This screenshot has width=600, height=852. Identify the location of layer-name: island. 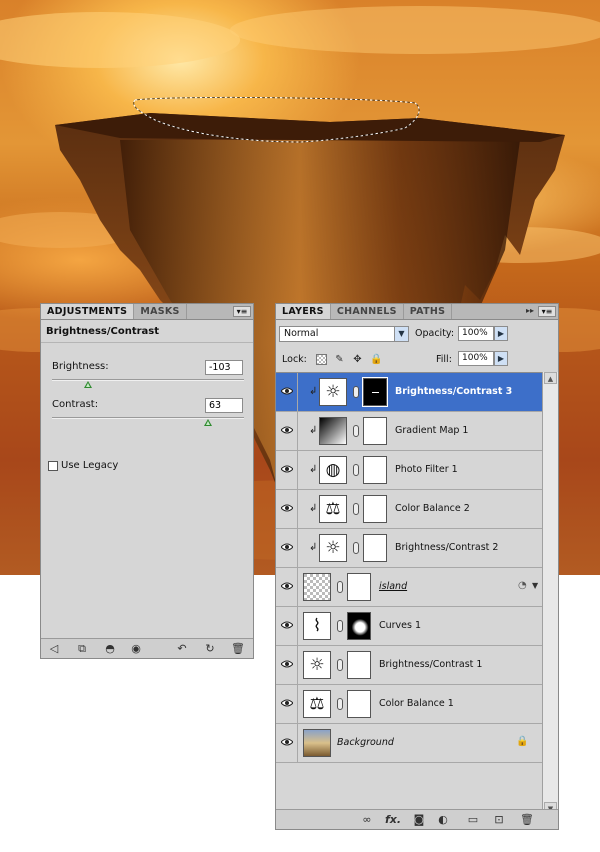
(393, 586).